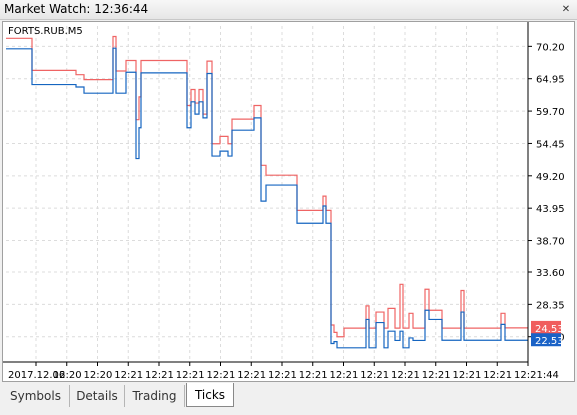 This screenshot has width=577, height=415. Describe the element at coordinates (547, 327) in the screenshot. I see `ask-price-label: 24.53` at that location.